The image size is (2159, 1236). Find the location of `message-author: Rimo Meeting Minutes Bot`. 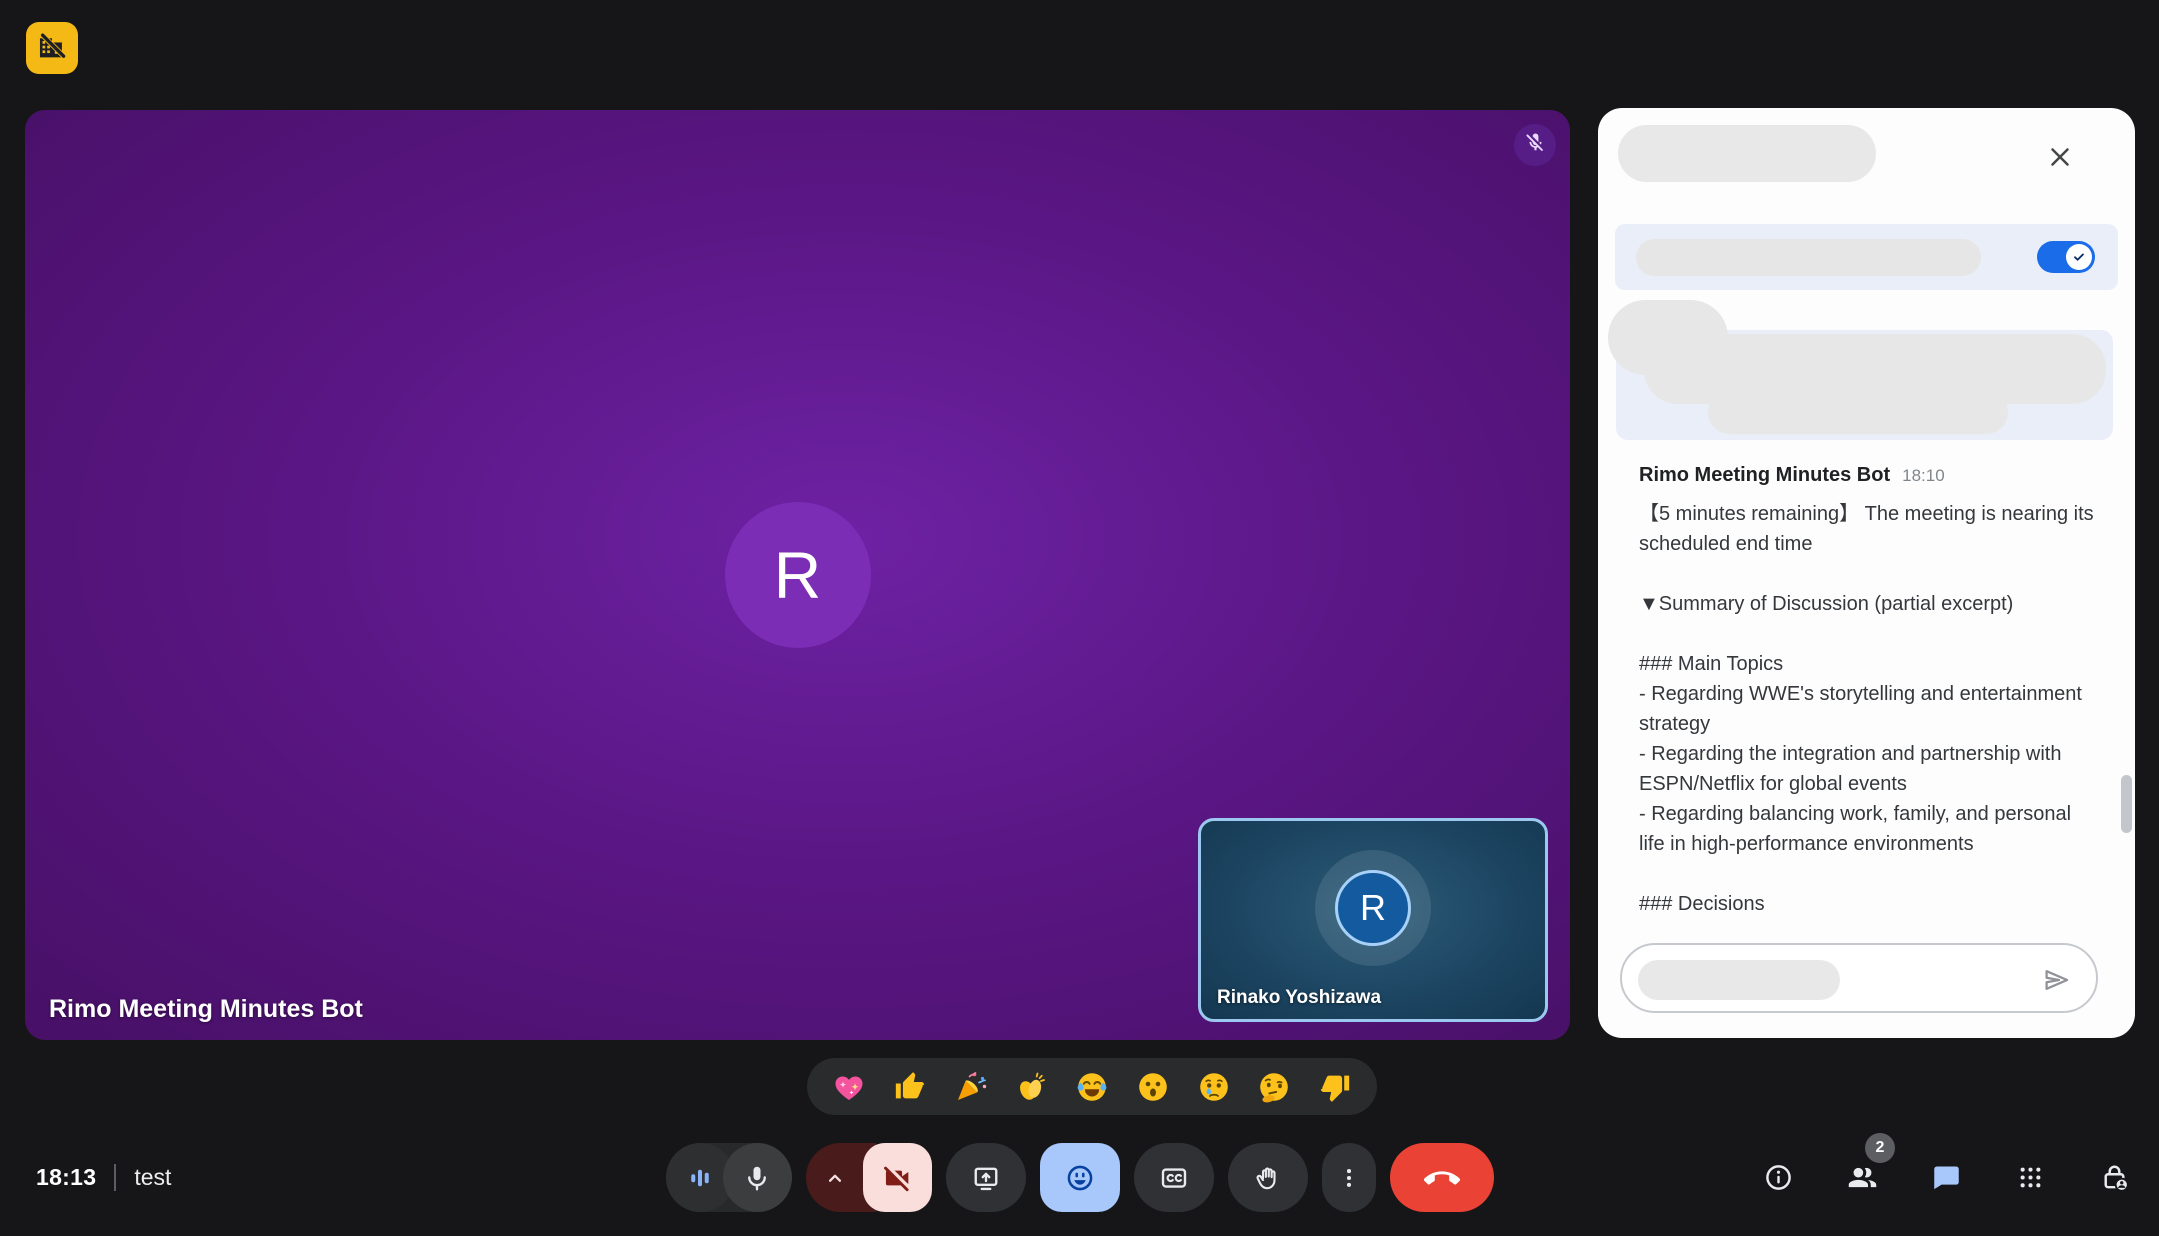

message-author: Rimo Meeting Minutes Bot is located at coordinates (1765, 475).